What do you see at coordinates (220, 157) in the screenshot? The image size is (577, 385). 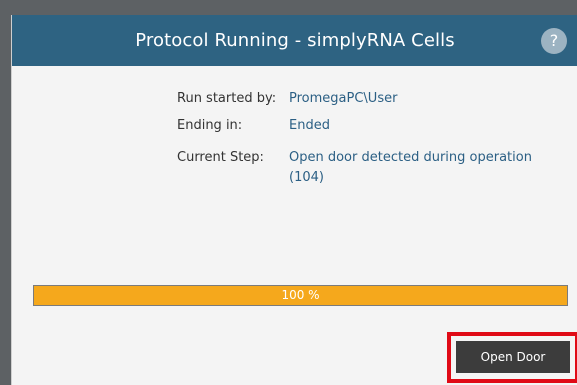 I see `current-step-label: Current Step:` at bounding box center [220, 157].